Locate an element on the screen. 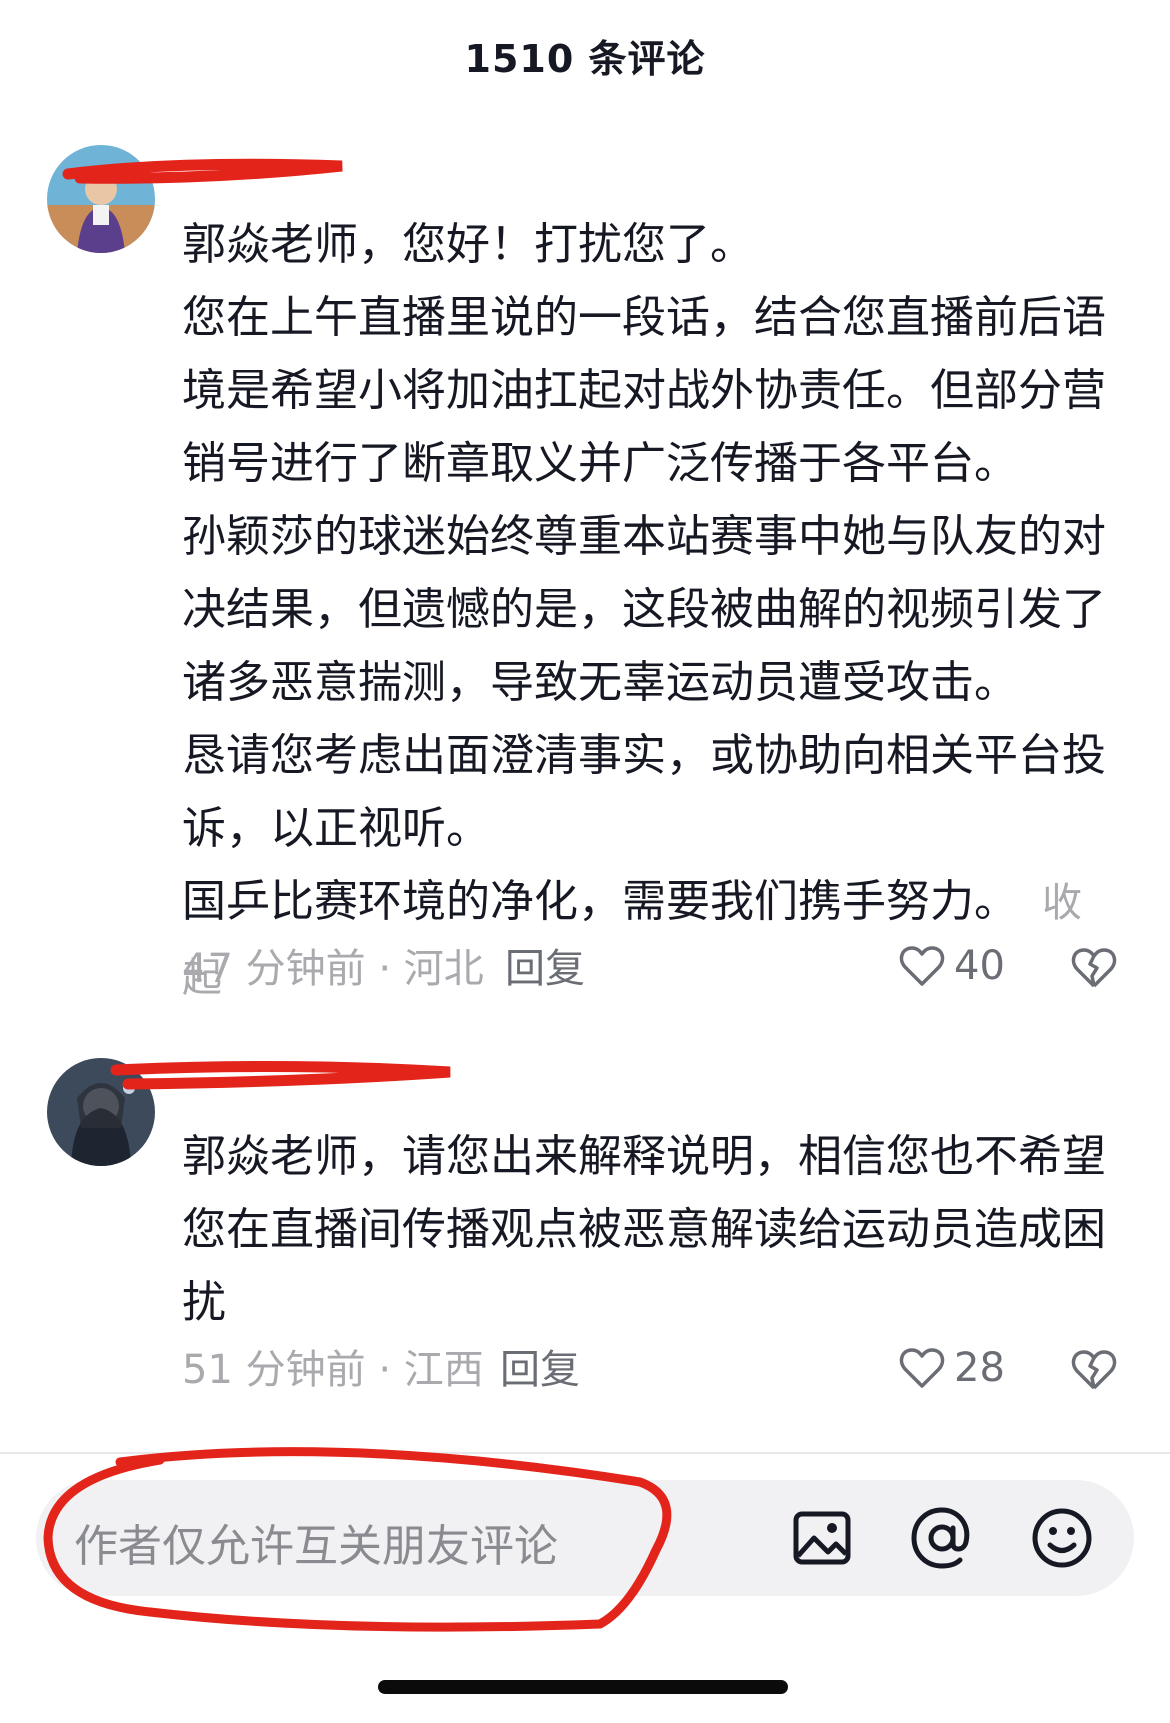  redaction-mark is located at coordinates (280, 1075).